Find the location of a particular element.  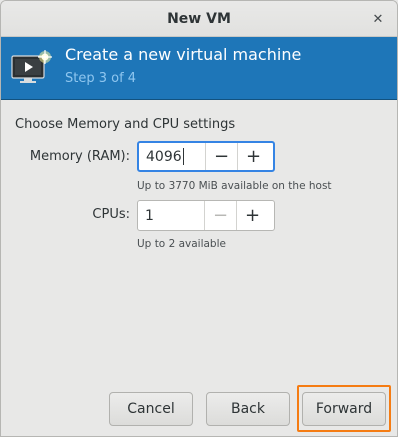

cpus-hint: Up to 2 available is located at coordinates (181, 244).